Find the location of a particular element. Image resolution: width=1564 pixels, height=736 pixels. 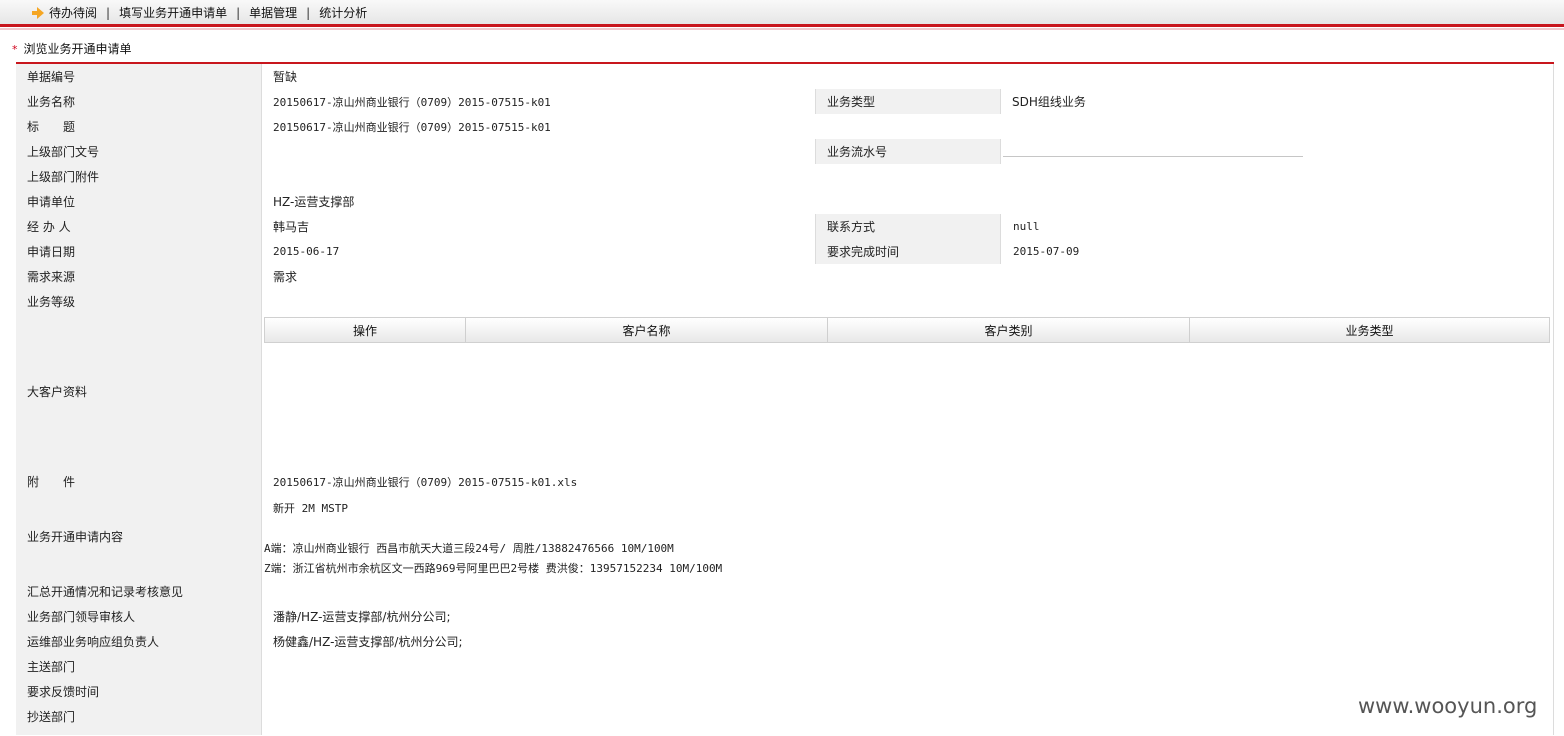

label-upper-attach: 上级部门附件 is located at coordinates (139, 176).